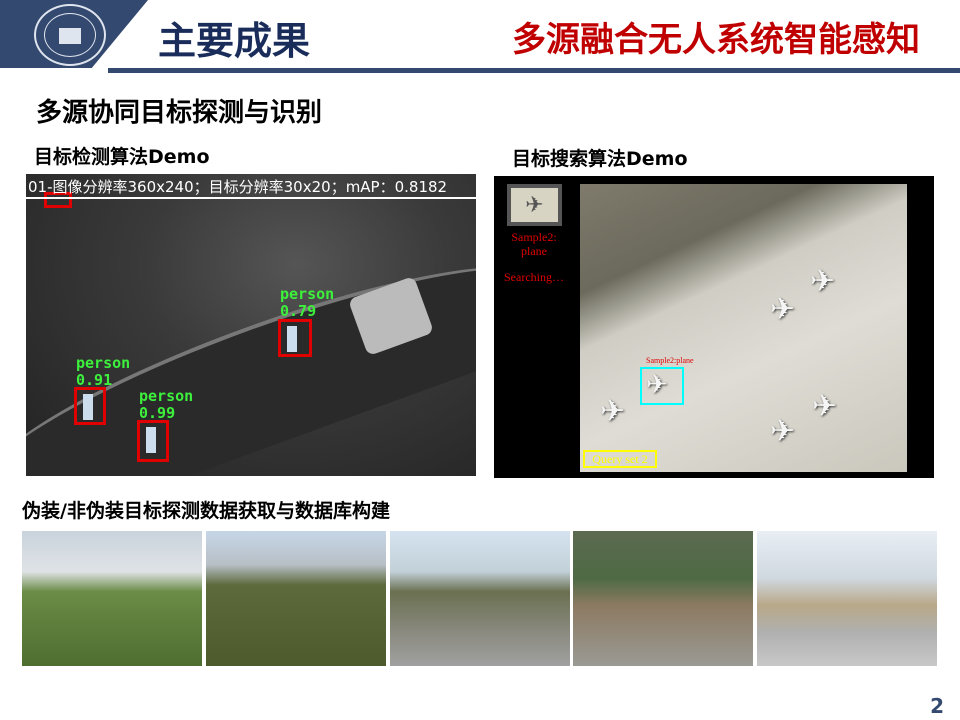  Describe the element at coordinates (298, 311) in the screenshot. I see `detection-label-score: 0.79` at that location.